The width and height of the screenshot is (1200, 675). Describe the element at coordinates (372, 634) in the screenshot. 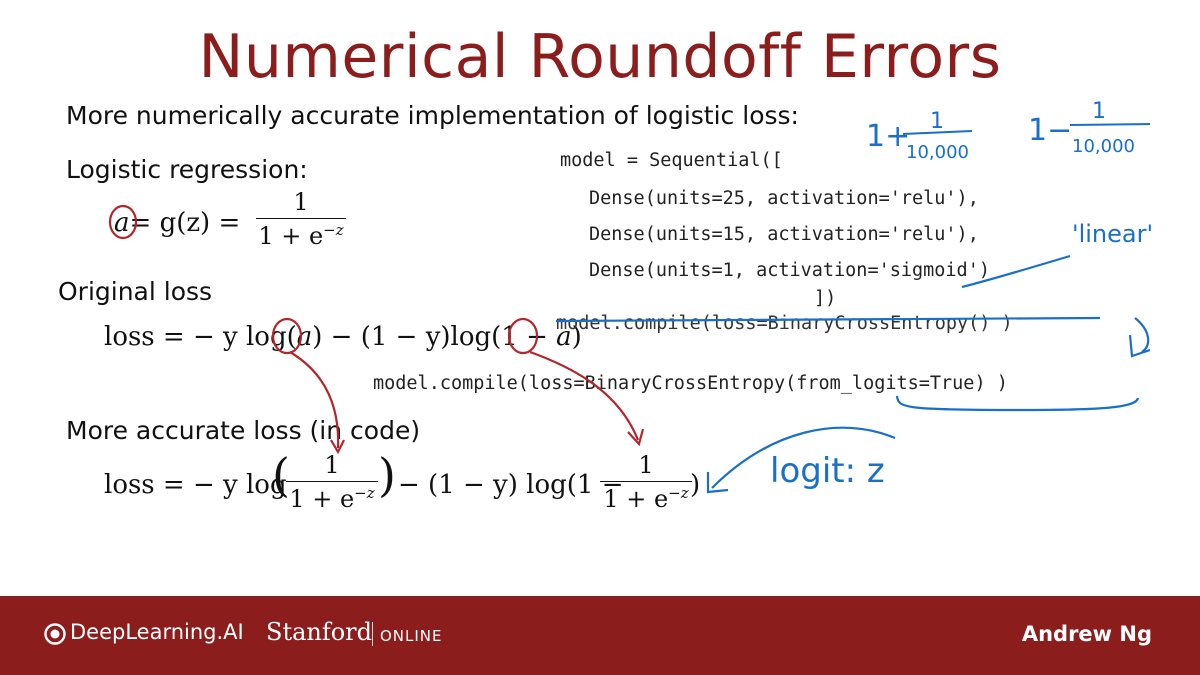

I see `brand-divider` at that location.